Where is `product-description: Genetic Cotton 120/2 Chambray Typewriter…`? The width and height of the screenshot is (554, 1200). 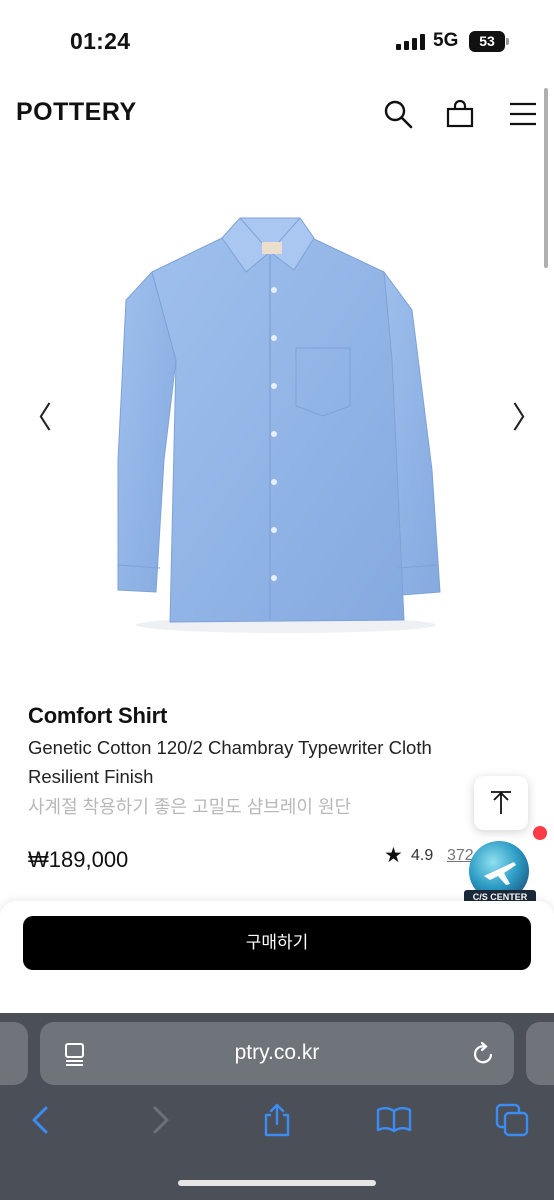
product-description: Genetic Cotton 120/2 Chambray Typewriter… is located at coordinates (230, 762).